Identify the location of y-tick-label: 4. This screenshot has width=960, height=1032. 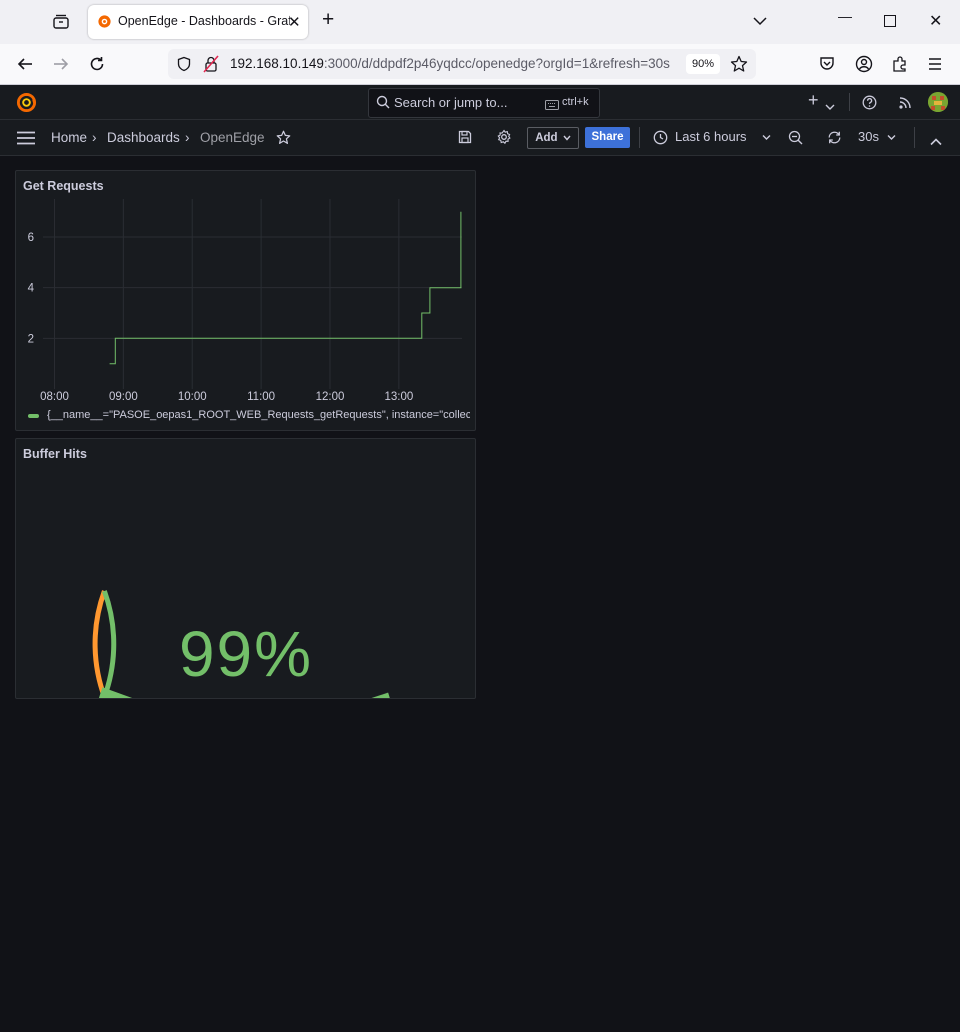
(31, 289).